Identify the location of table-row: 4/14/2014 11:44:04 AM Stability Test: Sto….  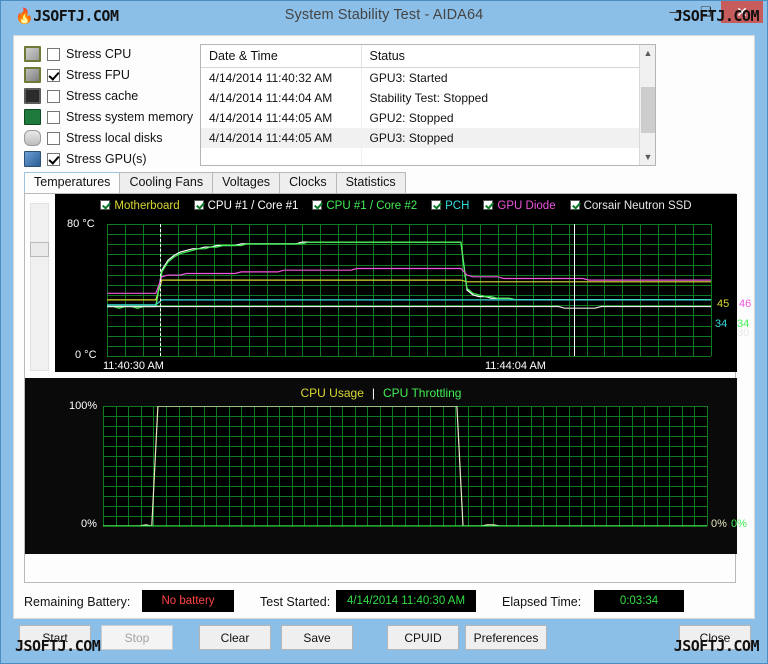
(428, 98).